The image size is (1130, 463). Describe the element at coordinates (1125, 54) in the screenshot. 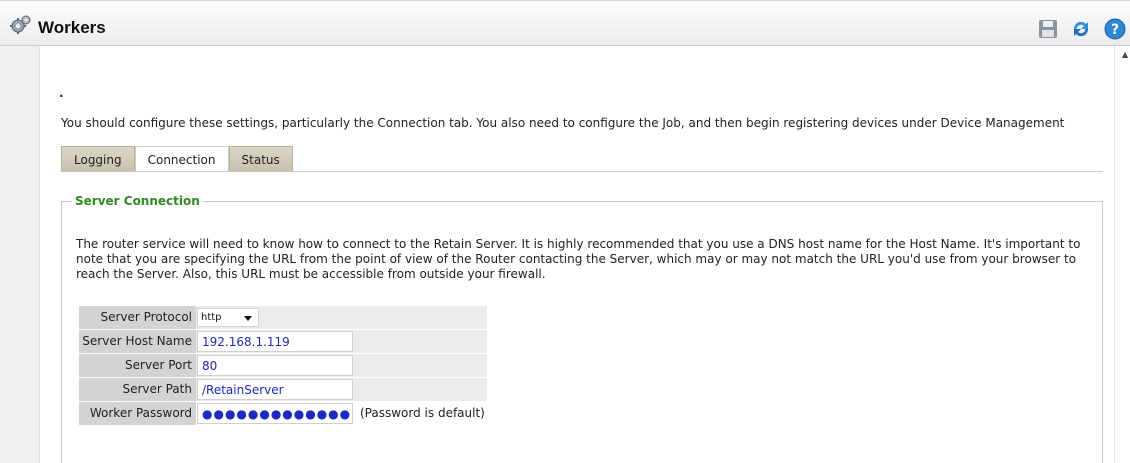

I see `scroll-up-arrow-icon: ▲` at that location.